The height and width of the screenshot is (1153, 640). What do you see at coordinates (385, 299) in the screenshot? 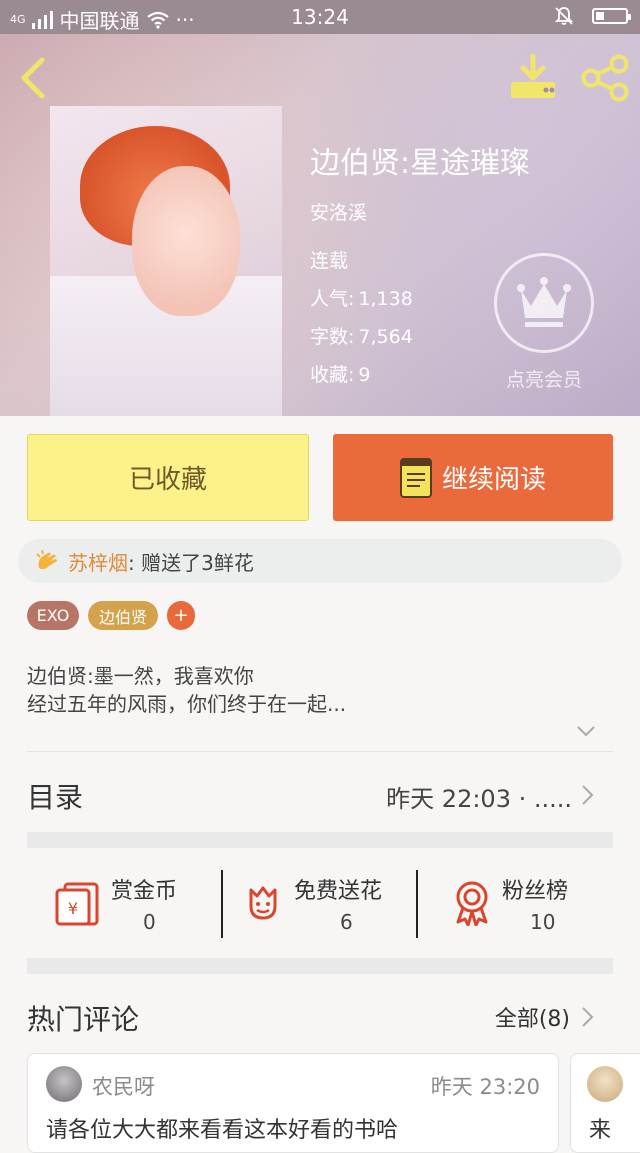
I see `popularity-value: 1,138` at bounding box center [385, 299].